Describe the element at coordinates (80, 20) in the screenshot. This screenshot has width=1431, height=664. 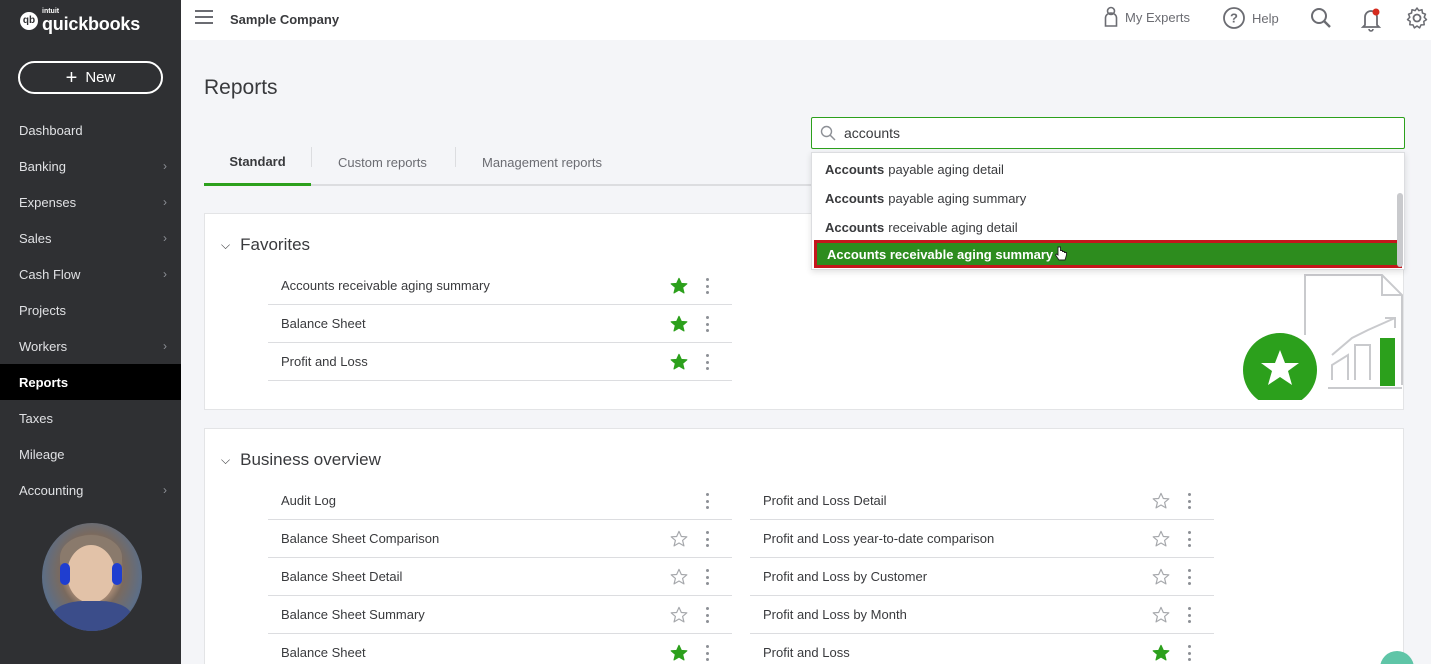
I see `quickbooks-logo: qb intuit quickbooks` at that location.